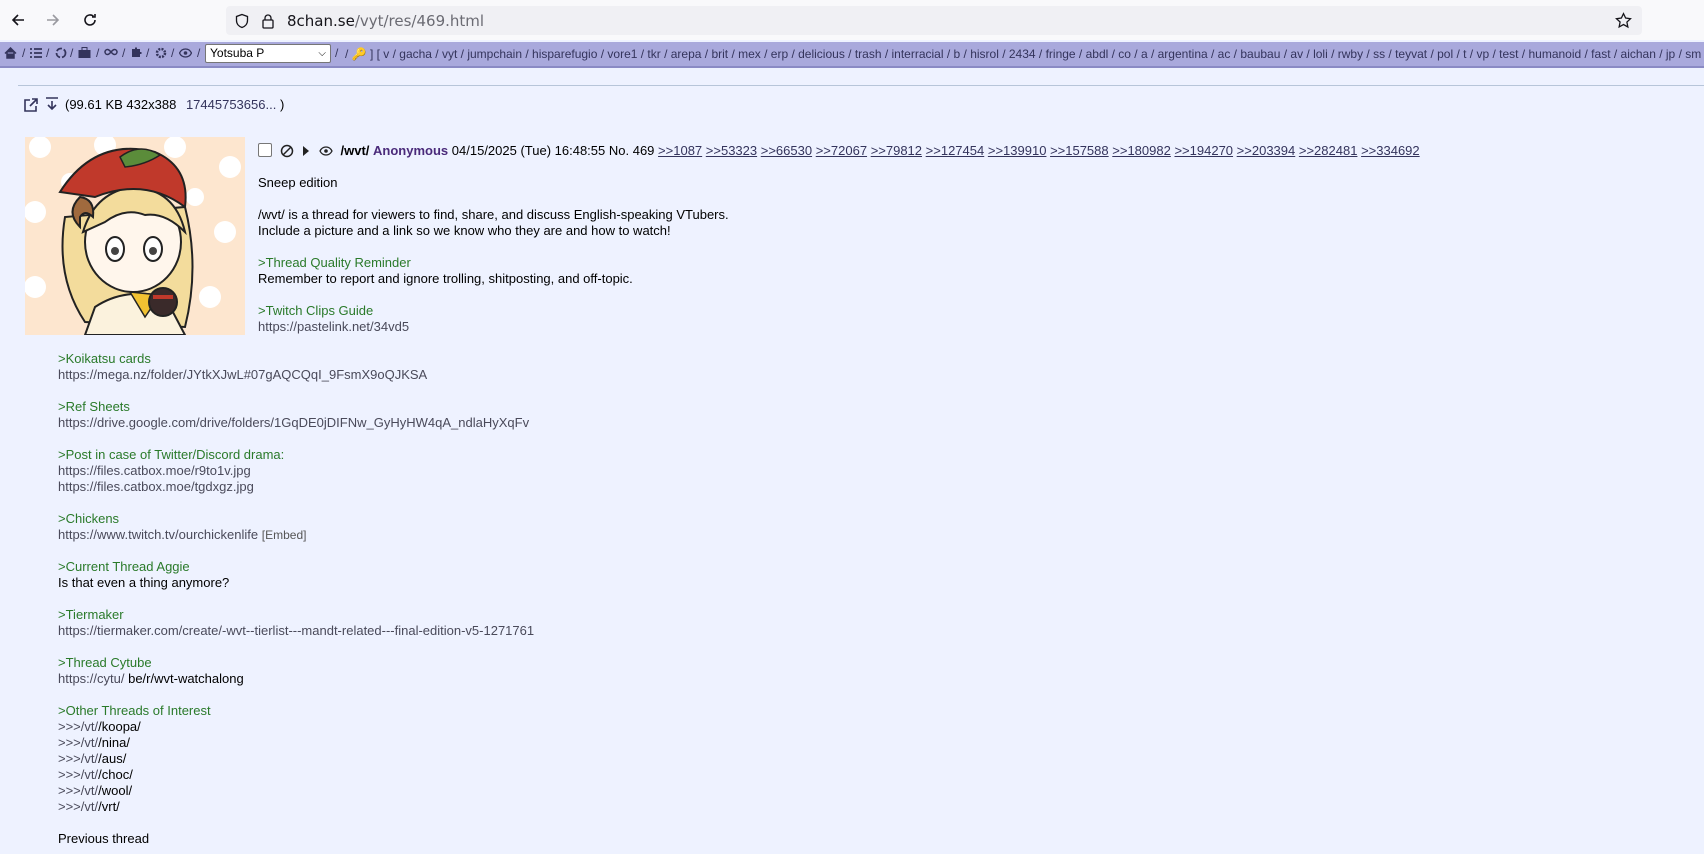  I want to click on back-button, so click(18, 20).